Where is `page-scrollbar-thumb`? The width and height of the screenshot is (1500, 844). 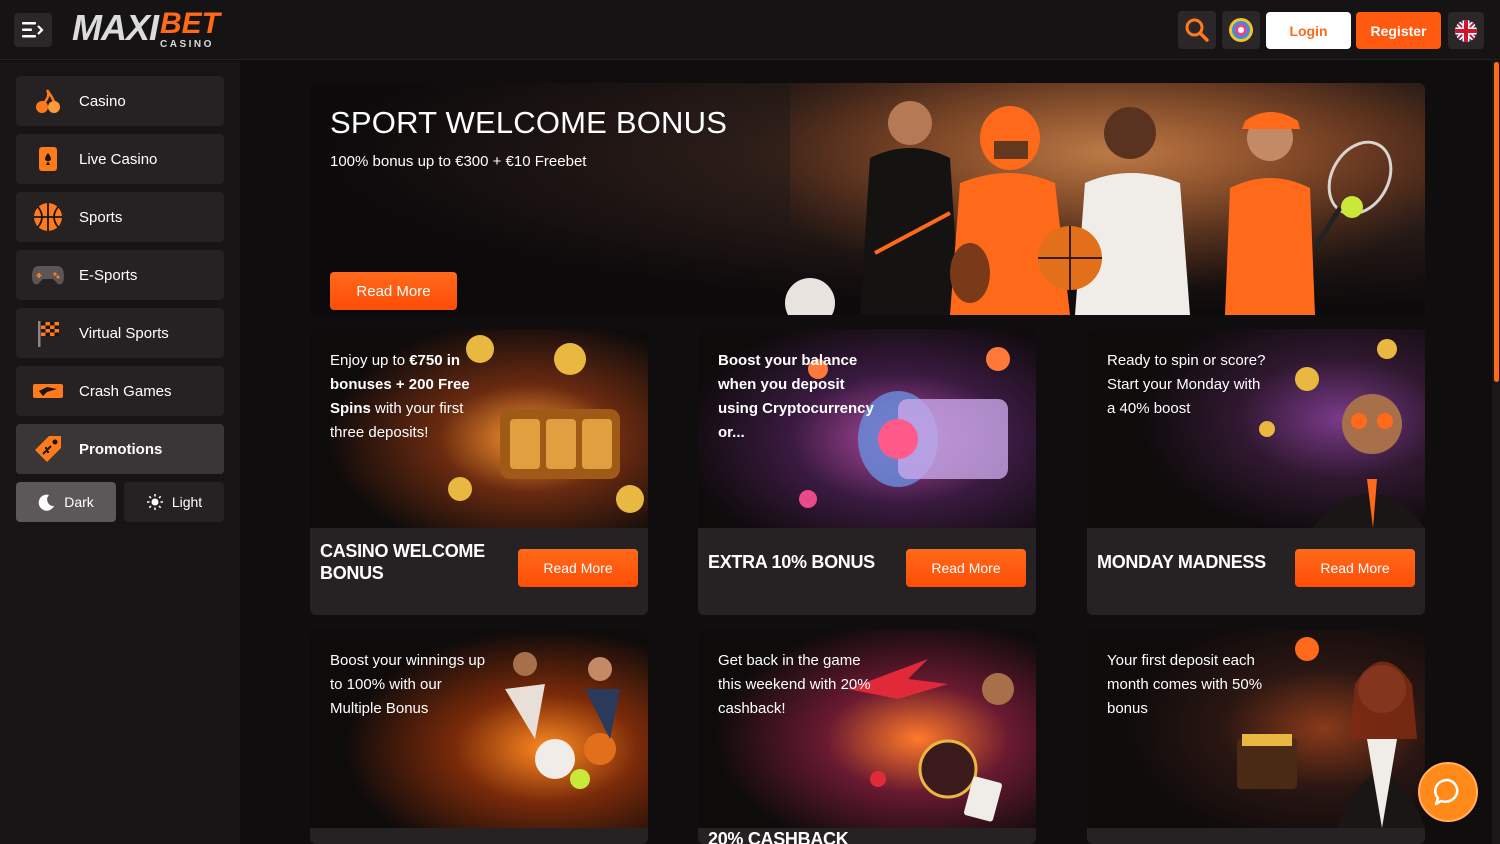
page-scrollbar-thumb is located at coordinates (1496, 222).